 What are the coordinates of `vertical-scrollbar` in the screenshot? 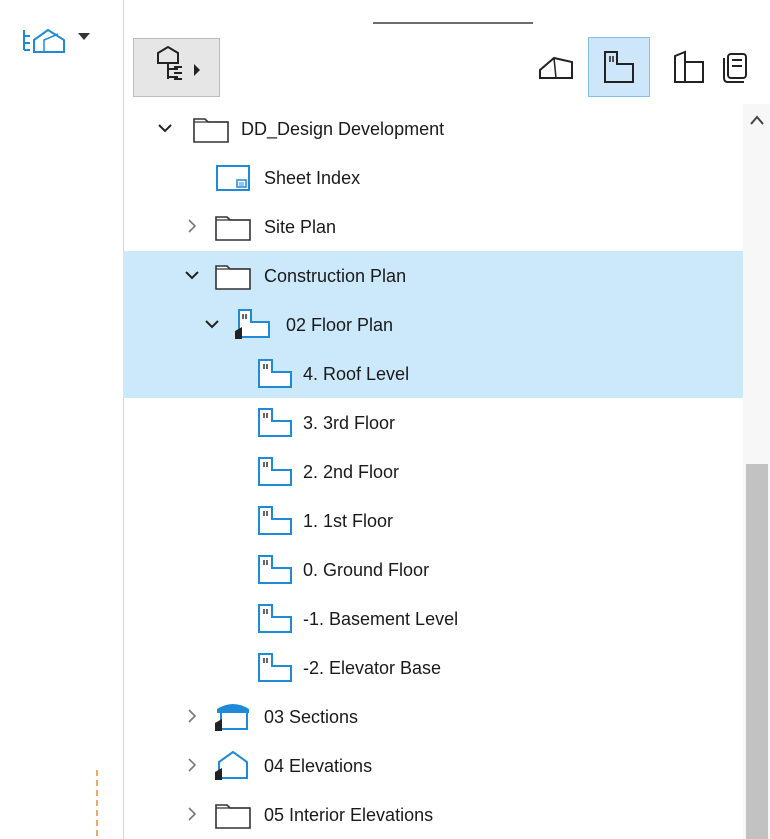 It's located at (756, 471).